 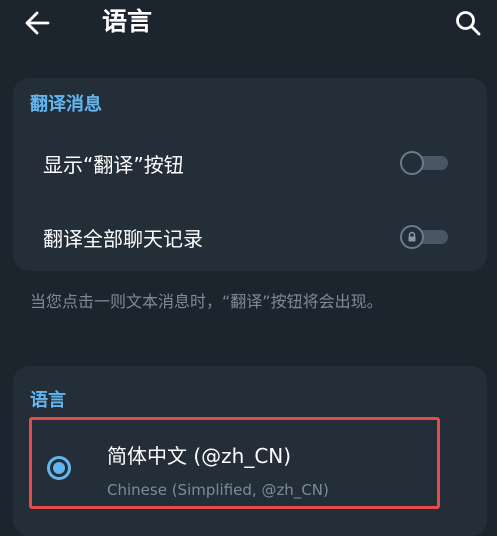 I want to click on language-radio-button, so click(x=59, y=468).